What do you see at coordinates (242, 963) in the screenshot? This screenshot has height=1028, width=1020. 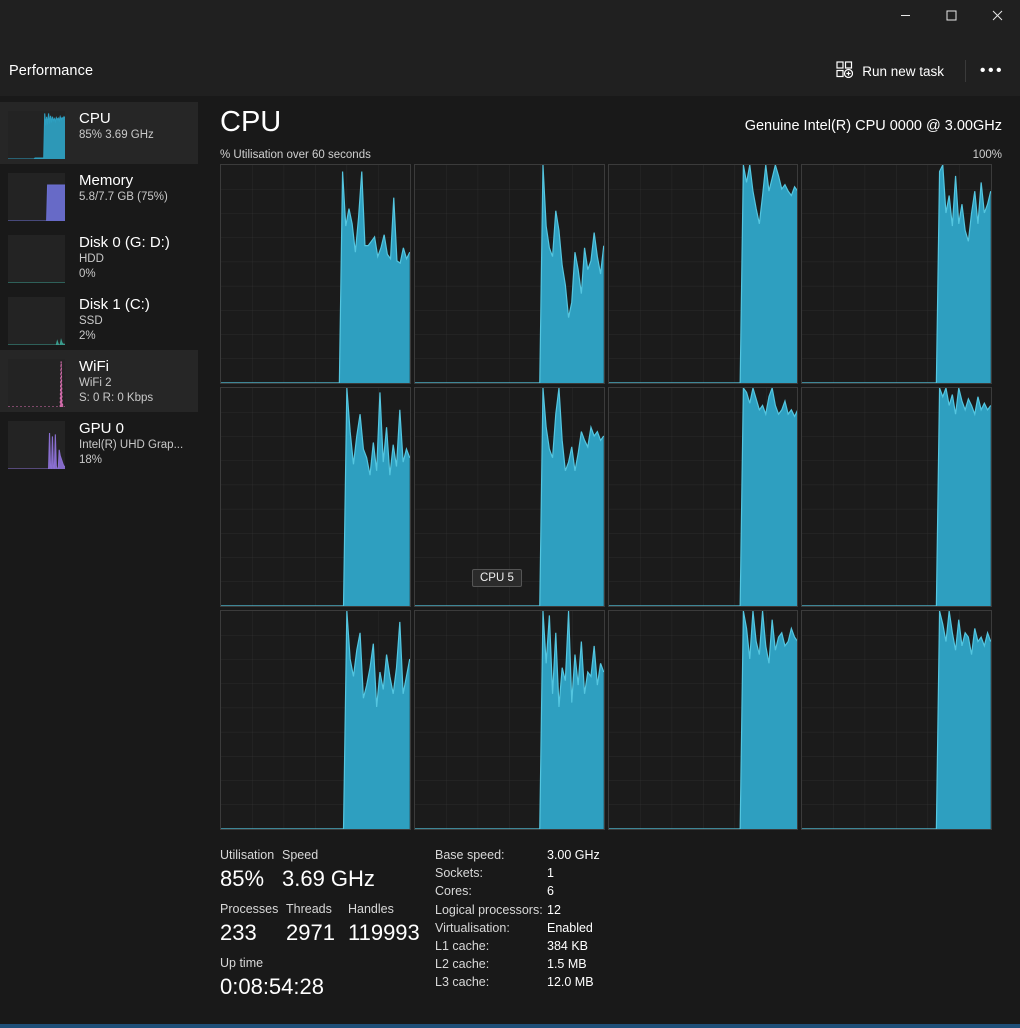 I see `uptime-label: Up time` at bounding box center [242, 963].